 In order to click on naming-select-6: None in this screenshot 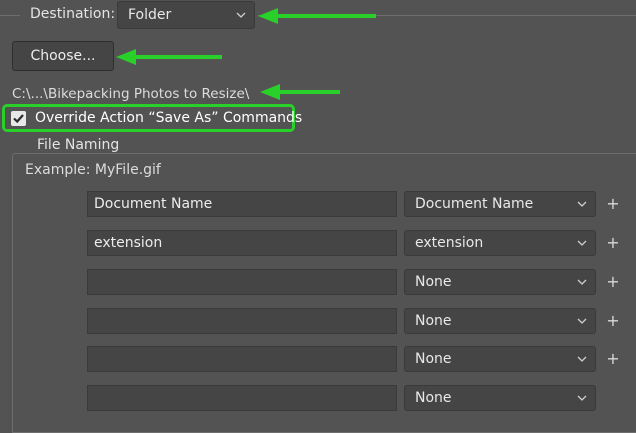, I will do `click(500, 398)`.